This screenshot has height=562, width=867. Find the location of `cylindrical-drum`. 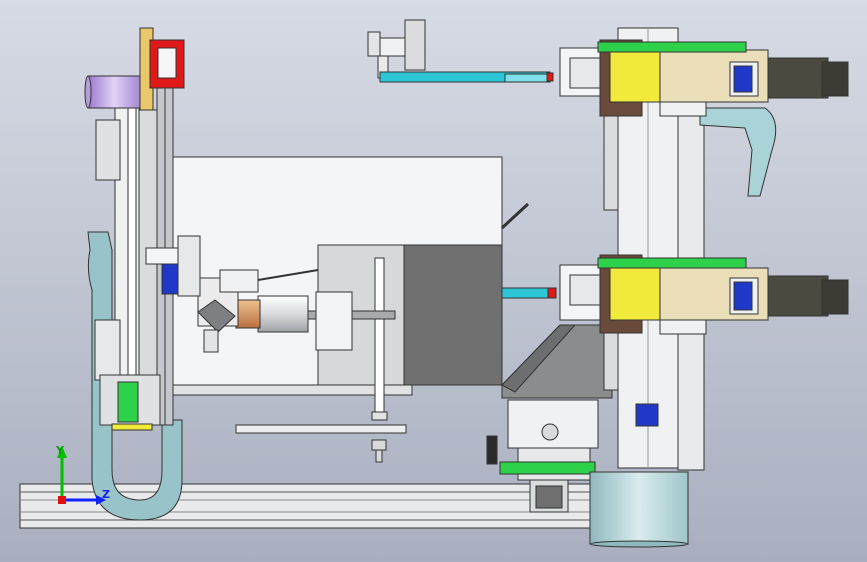

cylindrical-drum is located at coordinates (639, 509).